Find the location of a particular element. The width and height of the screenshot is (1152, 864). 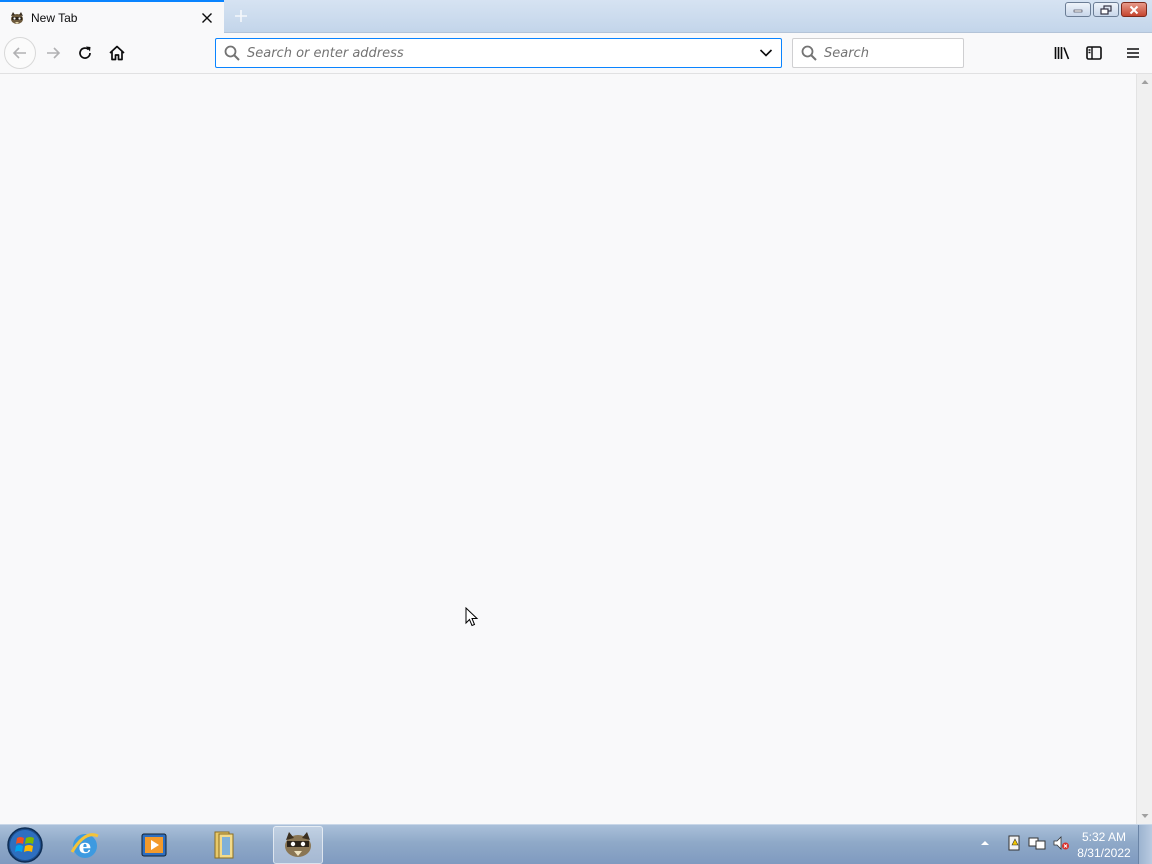

firefox-raccoon-icon is located at coordinates (298, 845).